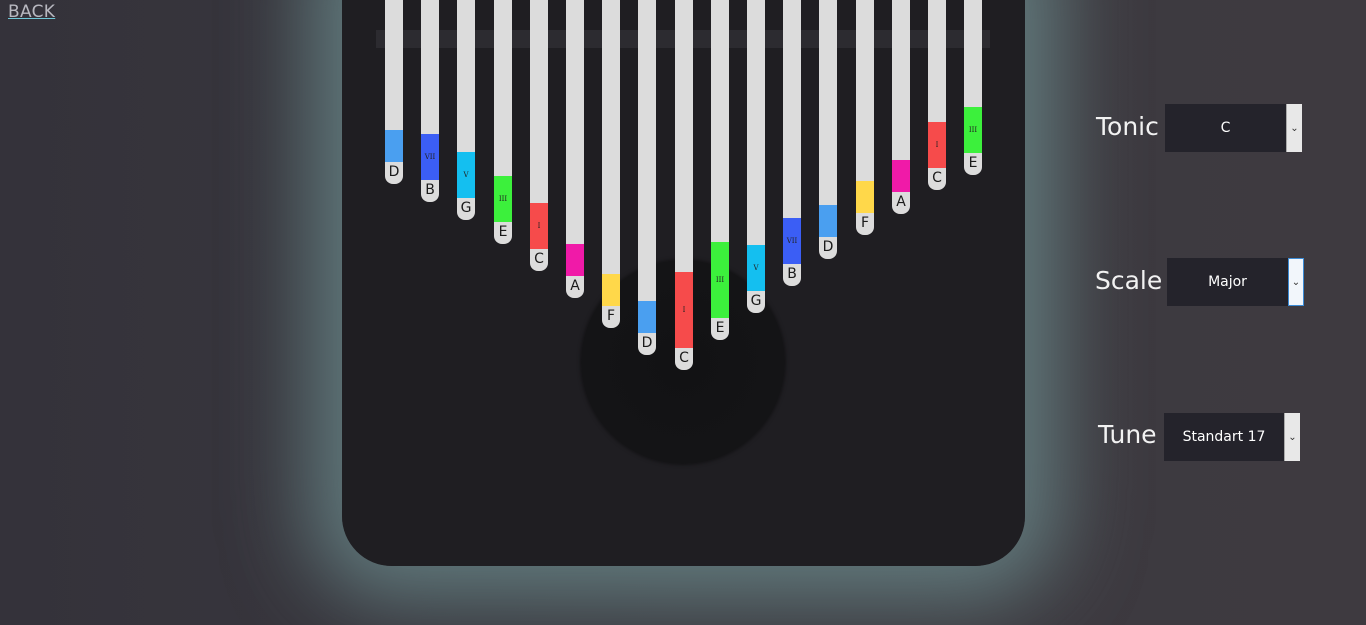 This screenshot has height=625, width=1366. What do you see at coordinates (394, 92) in the screenshot?
I see `tine-1: D` at bounding box center [394, 92].